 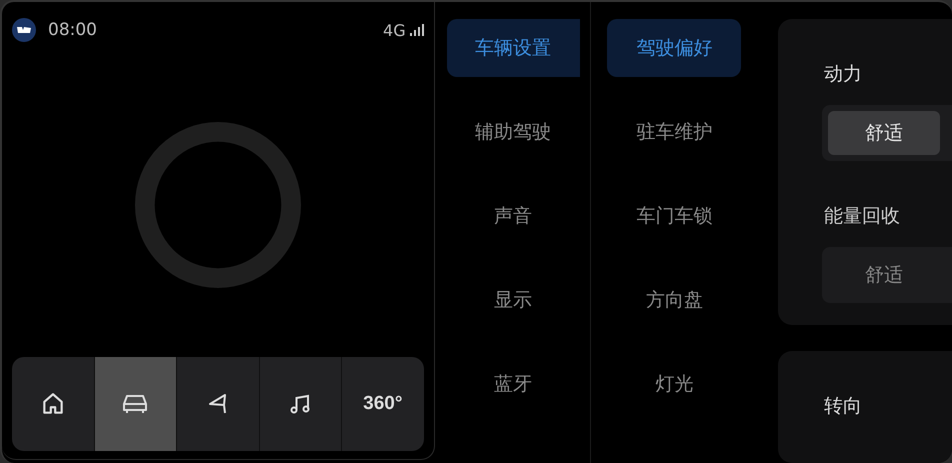 I want to click on category-tab: 显示, so click(x=513, y=300).